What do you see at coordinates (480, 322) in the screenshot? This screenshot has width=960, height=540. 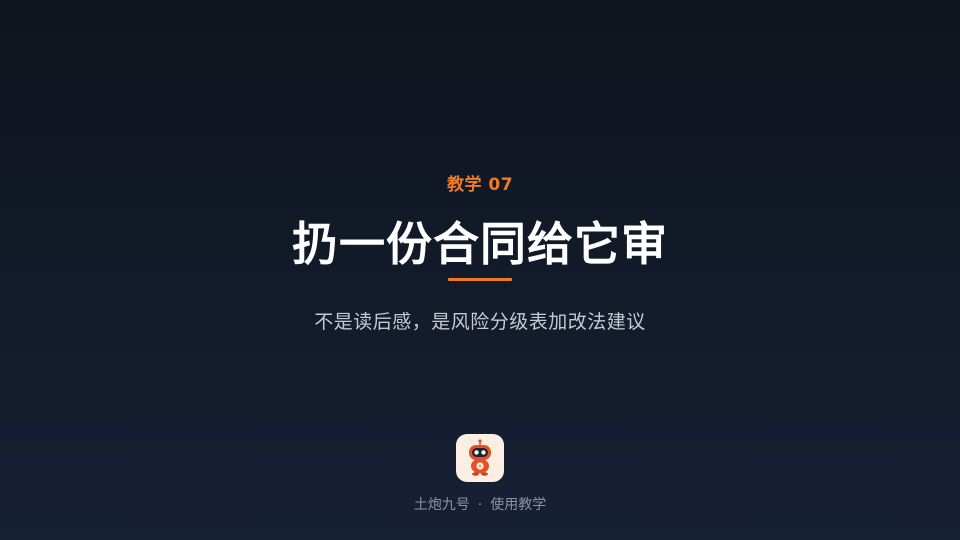 I see `page-subtitle: 不是读后感，是风险分级表加改法建议` at bounding box center [480, 322].